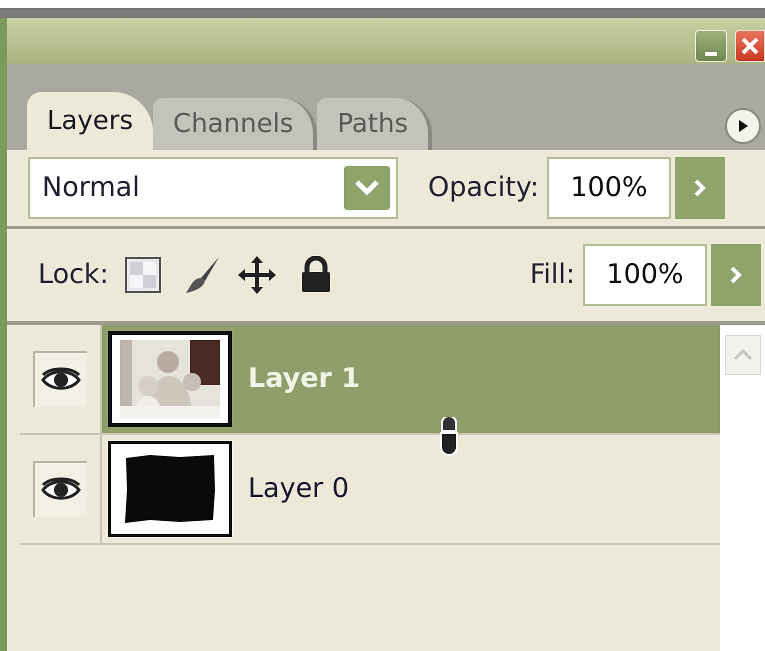 The width and height of the screenshot is (765, 651). Describe the element at coordinates (608, 188) in the screenshot. I see `opacity-field: 100%` at that location.